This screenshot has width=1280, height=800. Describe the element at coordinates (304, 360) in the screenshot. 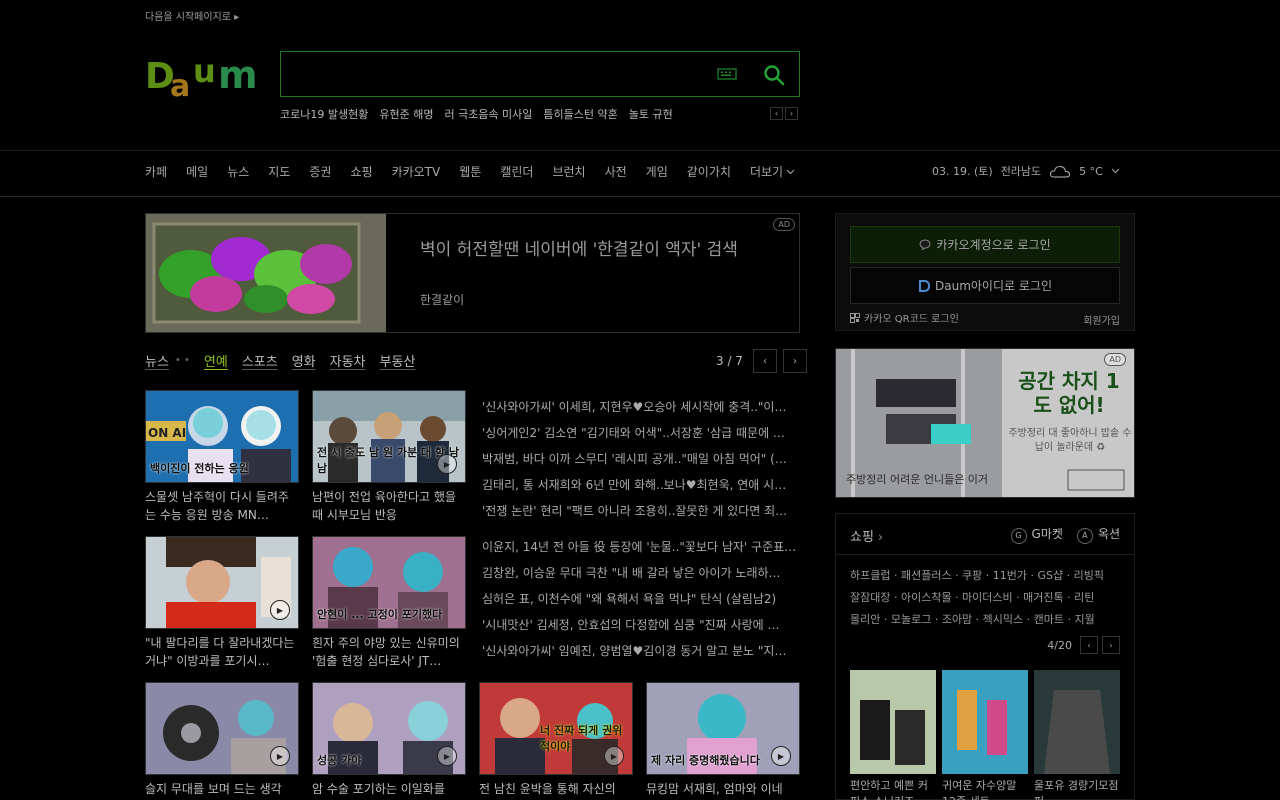

I see `tab-movie: 영화` at that location.